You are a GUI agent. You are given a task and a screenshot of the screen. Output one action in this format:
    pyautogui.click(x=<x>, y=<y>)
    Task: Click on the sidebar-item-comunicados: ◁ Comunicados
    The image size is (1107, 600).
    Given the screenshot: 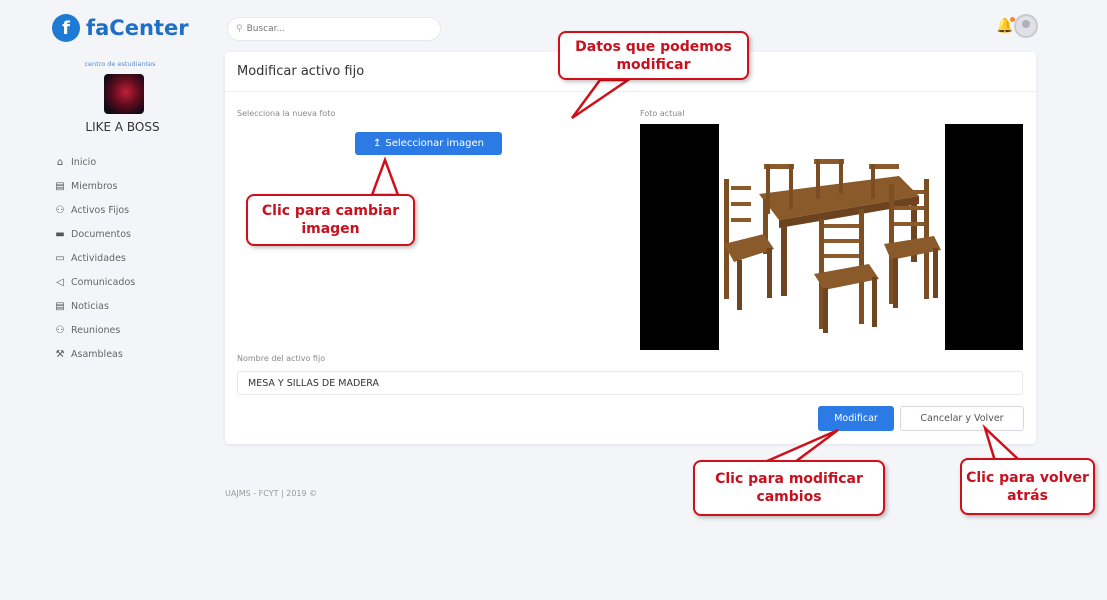 What is the action you would take?
    pyautogui.click(x=94, y=282)
    